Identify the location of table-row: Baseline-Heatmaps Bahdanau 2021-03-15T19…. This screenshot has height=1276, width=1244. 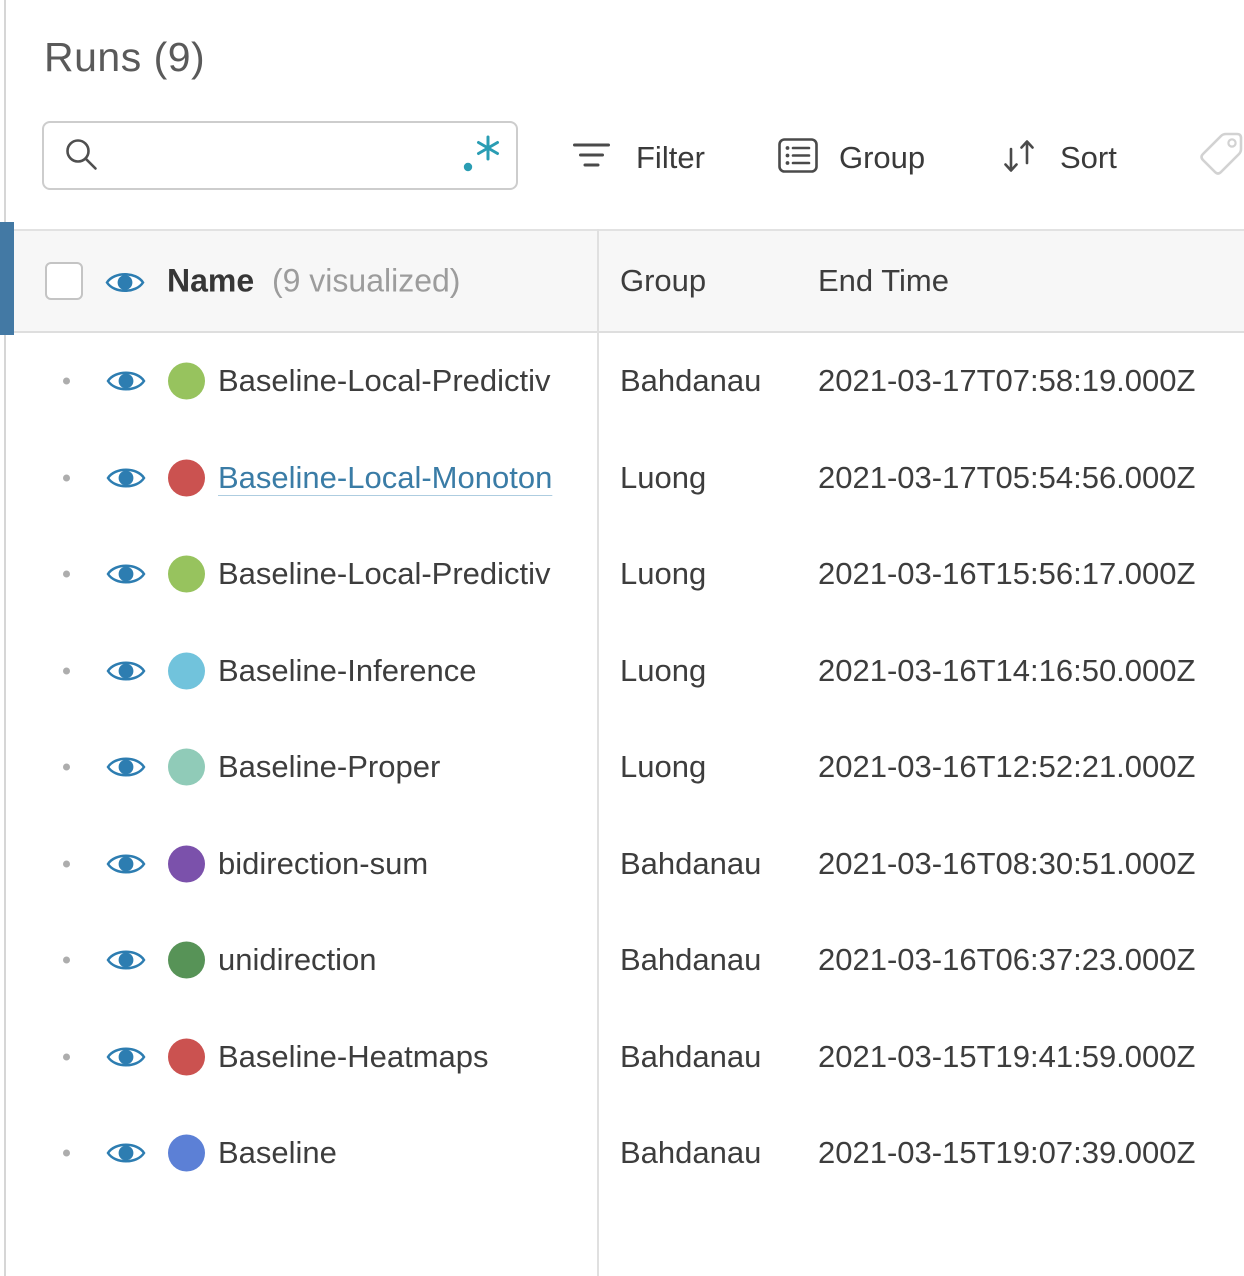
(622, 1057).